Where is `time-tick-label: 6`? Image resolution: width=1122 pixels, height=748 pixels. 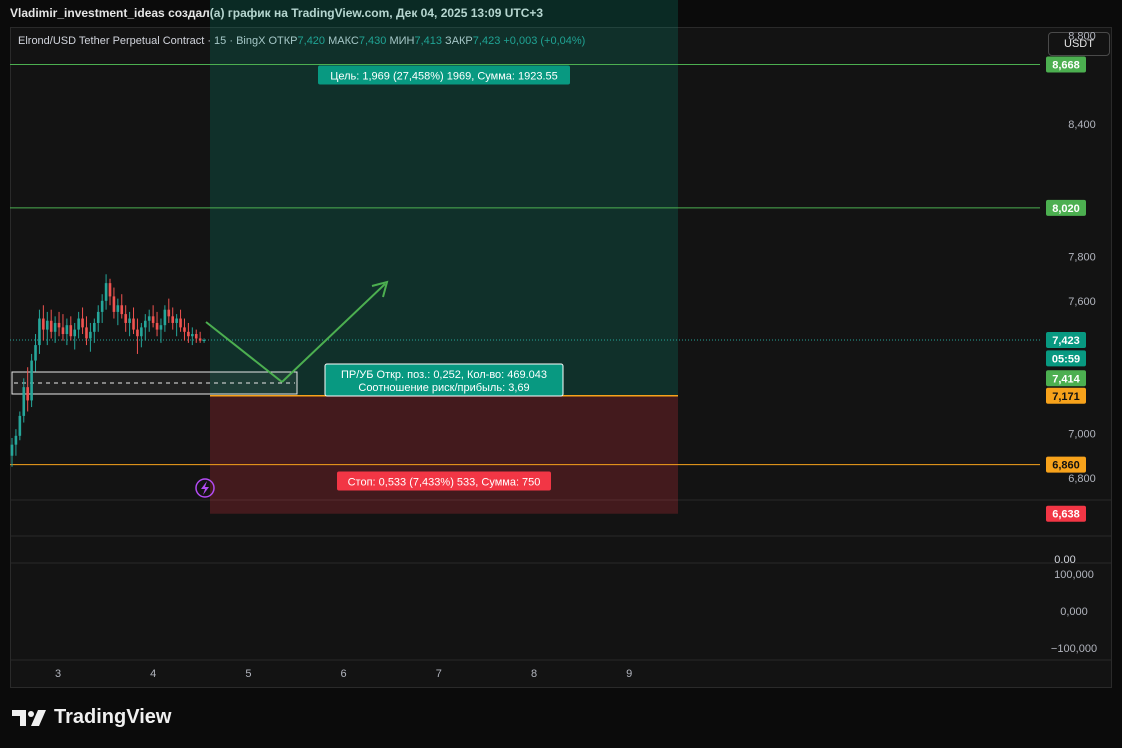
time-tick-label: 6 is located at coordinates (344, 674).